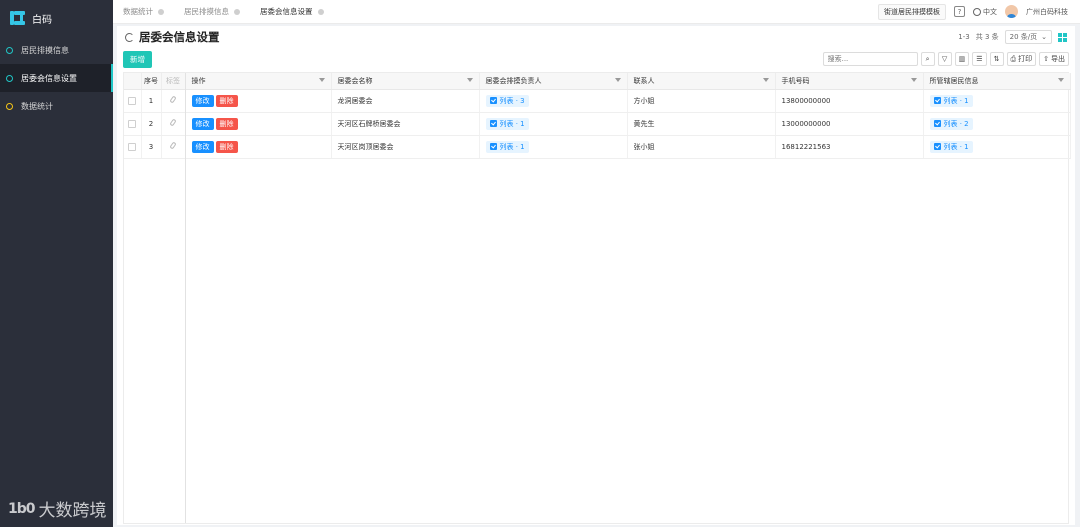  I want to click on title-row: 居委会信息设置 1-3 共 3 条 20 条/页 ⌄, so click(596, 37).